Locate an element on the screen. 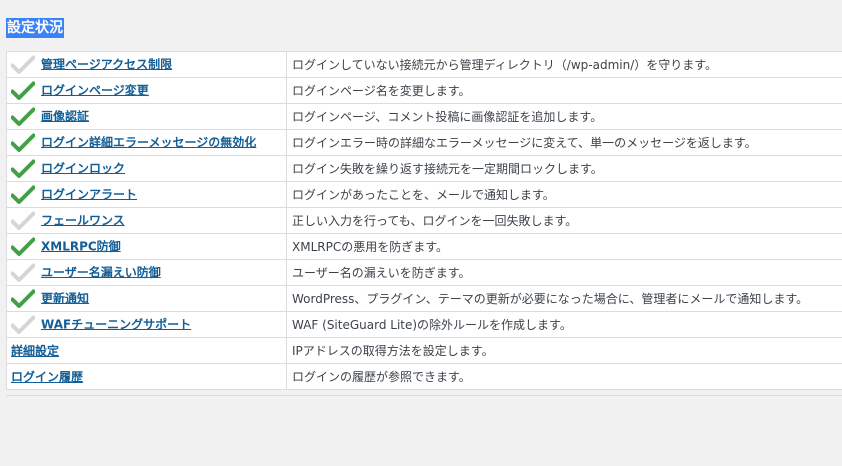 This screenshot has height=466, width=842. feature-description: ログインページ名を変更します。 is located at coordinates (564, 90).